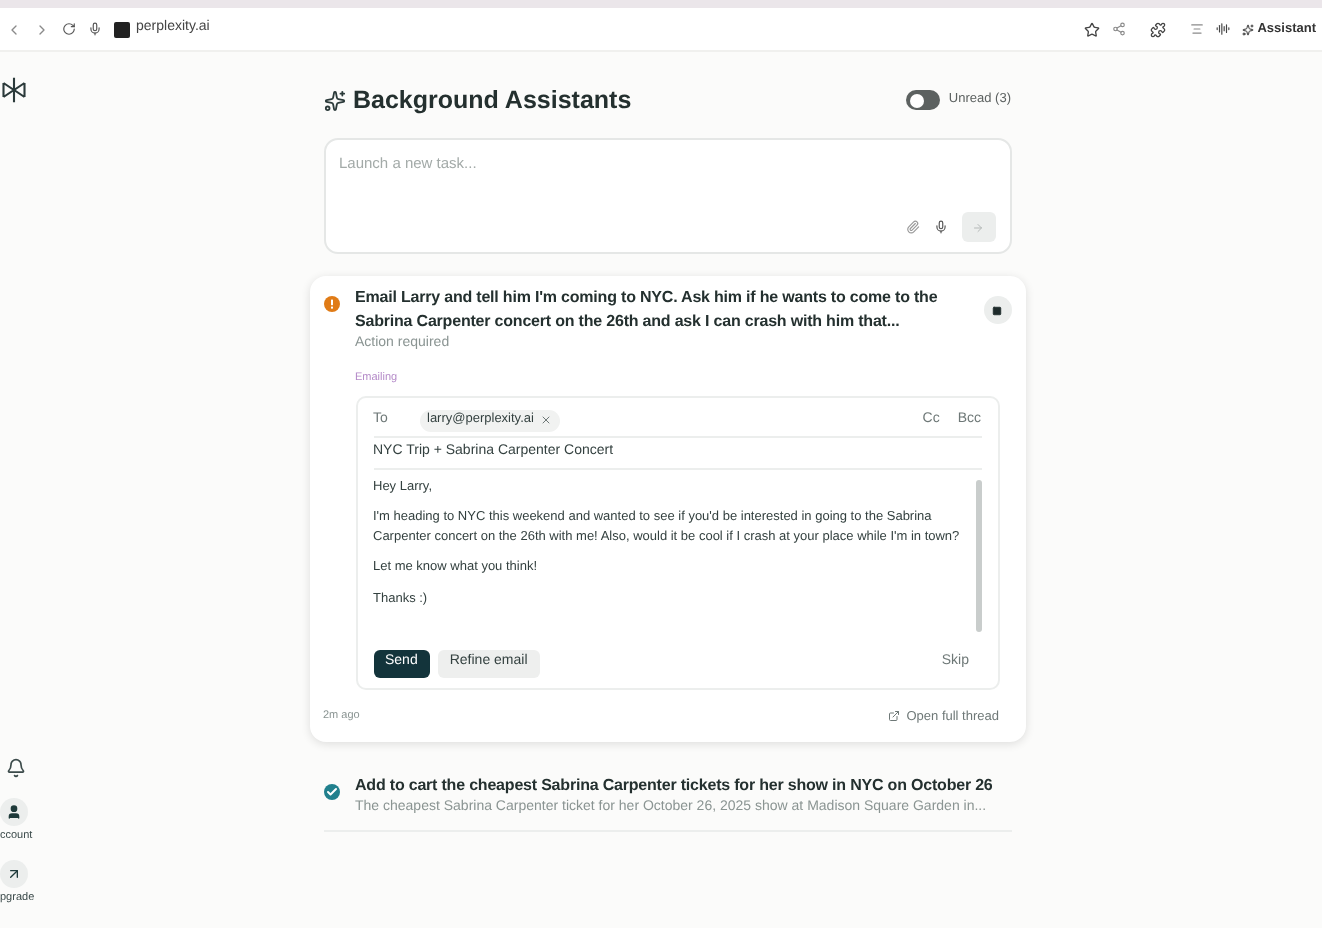 Image resolution: width=1322 pixels, height=928 pixels. I want to click on audio-icon, so click(1222, 29).